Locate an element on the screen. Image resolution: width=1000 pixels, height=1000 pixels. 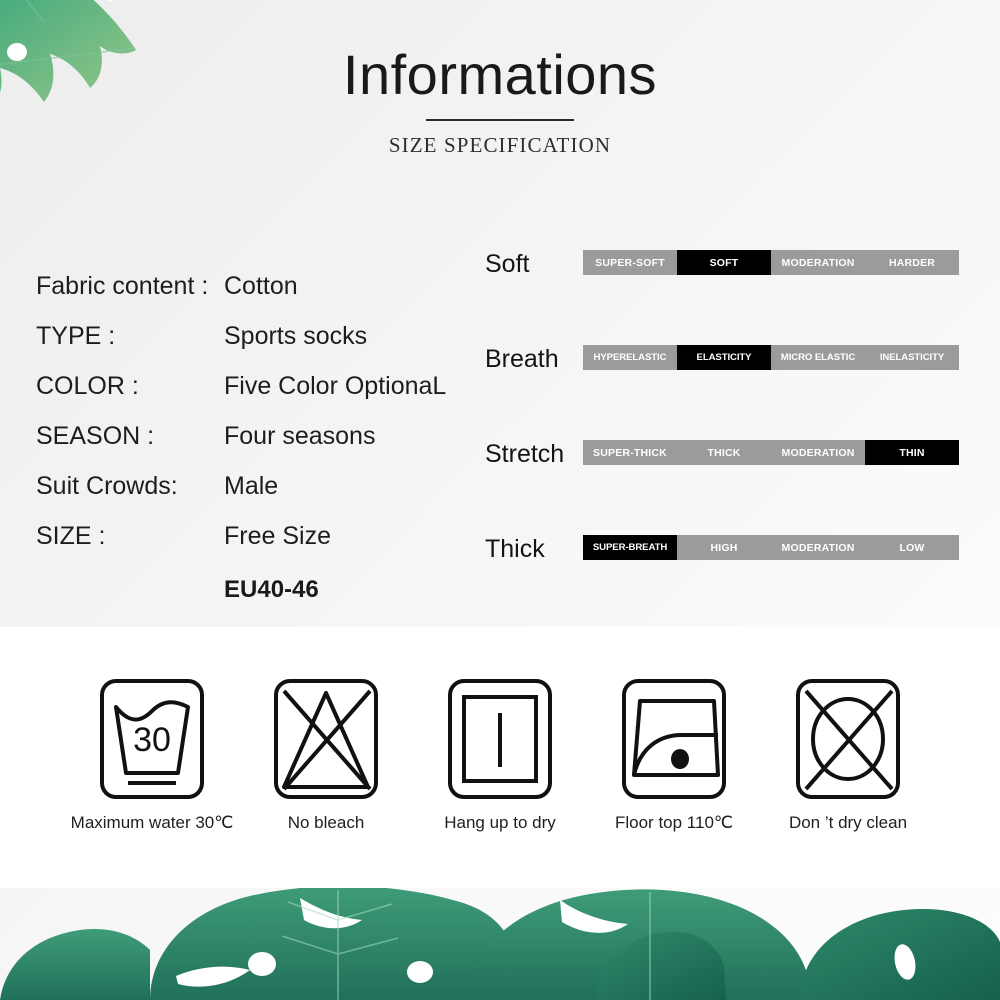
care-item-no-bleach: No bleach is located at coordinates (326, 754).